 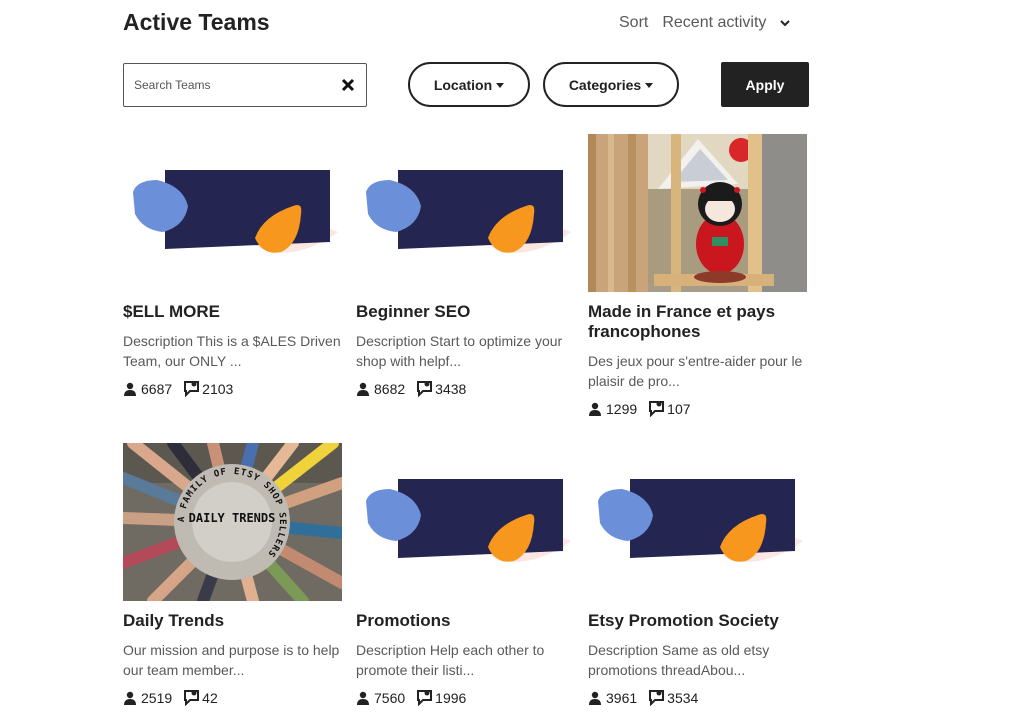 What do you see at coordinates (622, 697) in the screenshot?
I see `members-count: 3961` at bounding box center [622, 697].